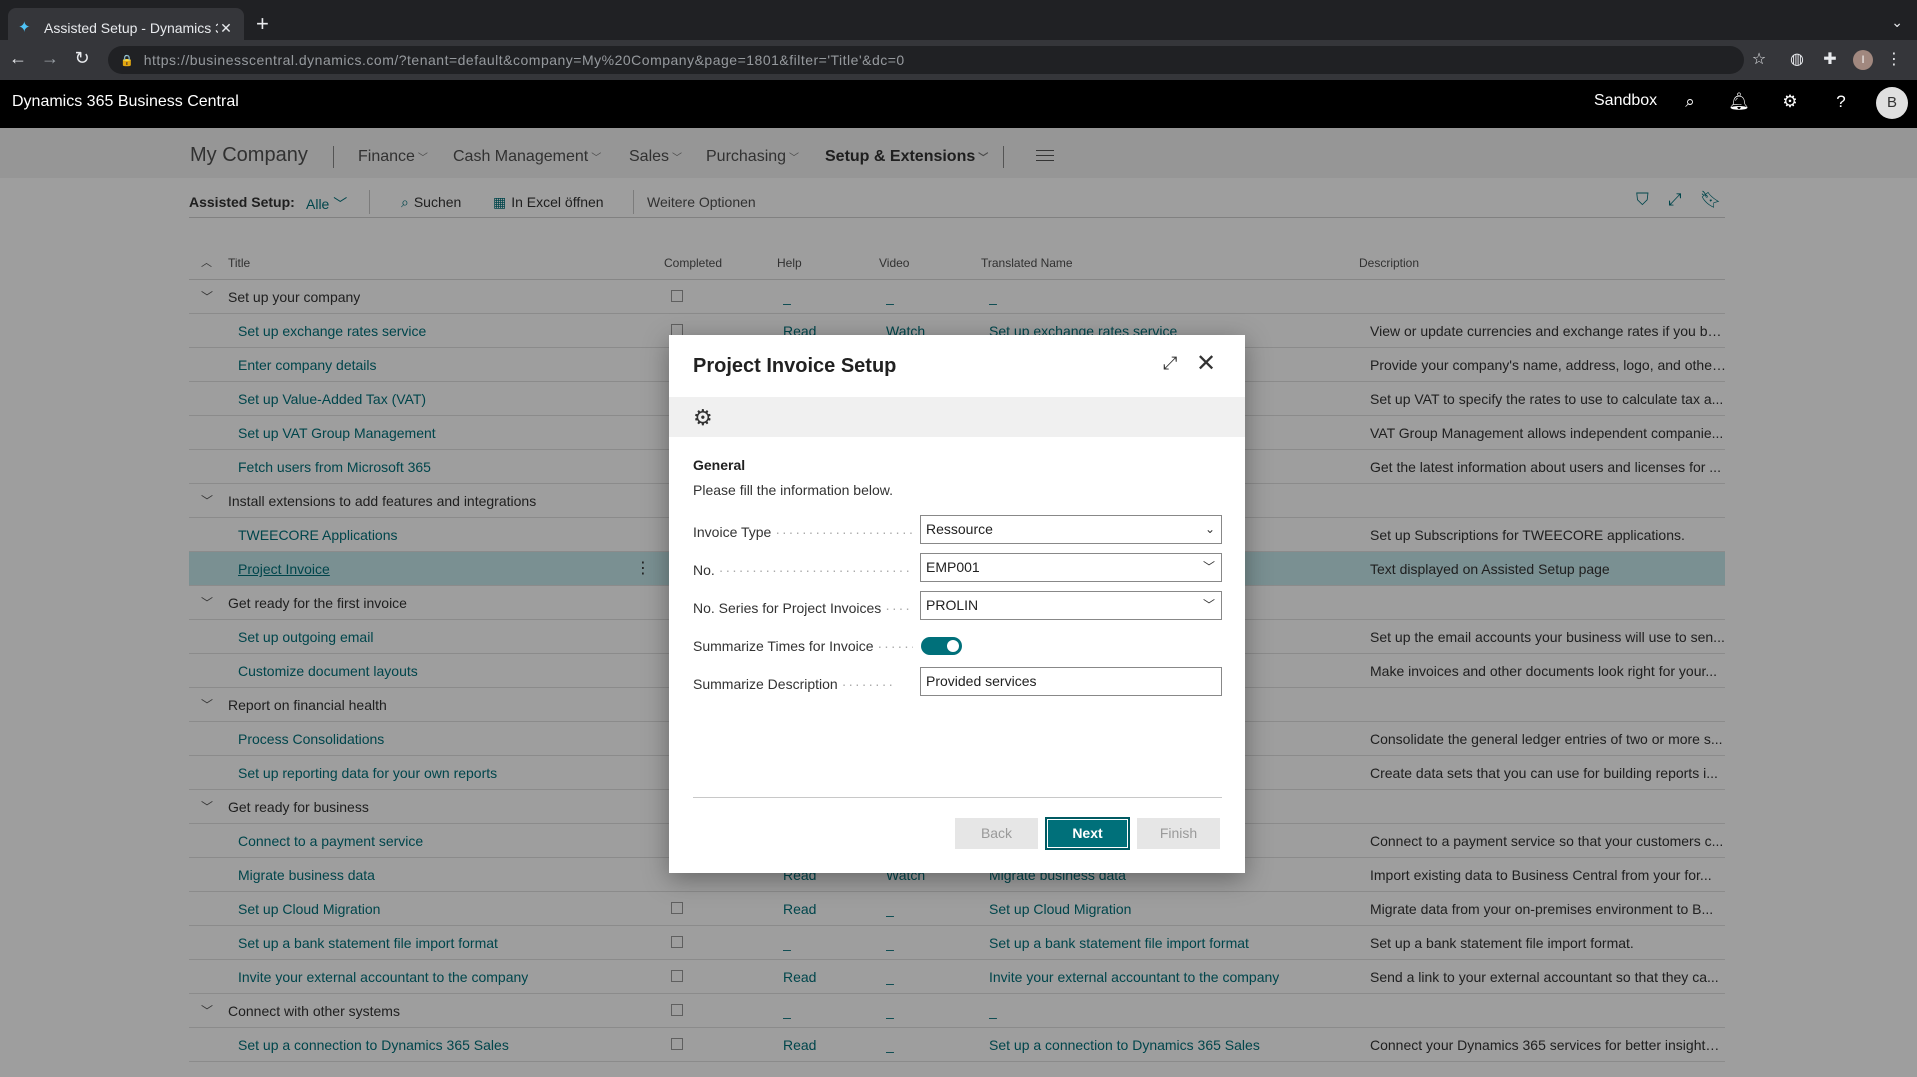 This screenshot has width=1917, height=1077. Describe the element at coordinates (127, 60) in the screenshot. I see `lock-icon: 🔒` at that location.